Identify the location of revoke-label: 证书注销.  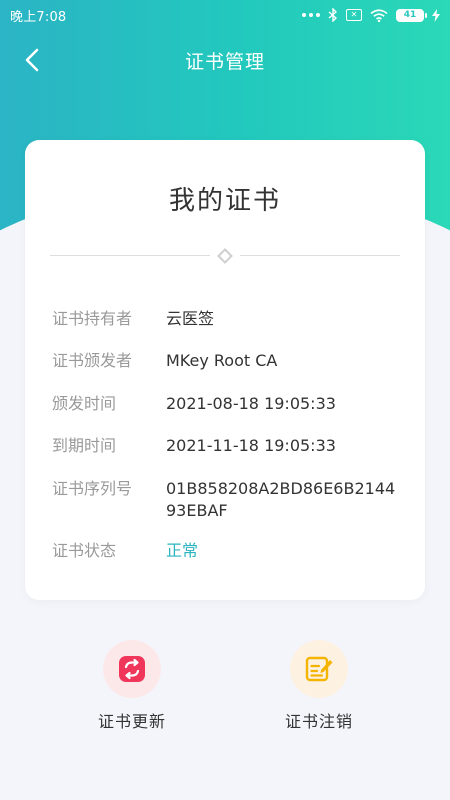
(318, 721).